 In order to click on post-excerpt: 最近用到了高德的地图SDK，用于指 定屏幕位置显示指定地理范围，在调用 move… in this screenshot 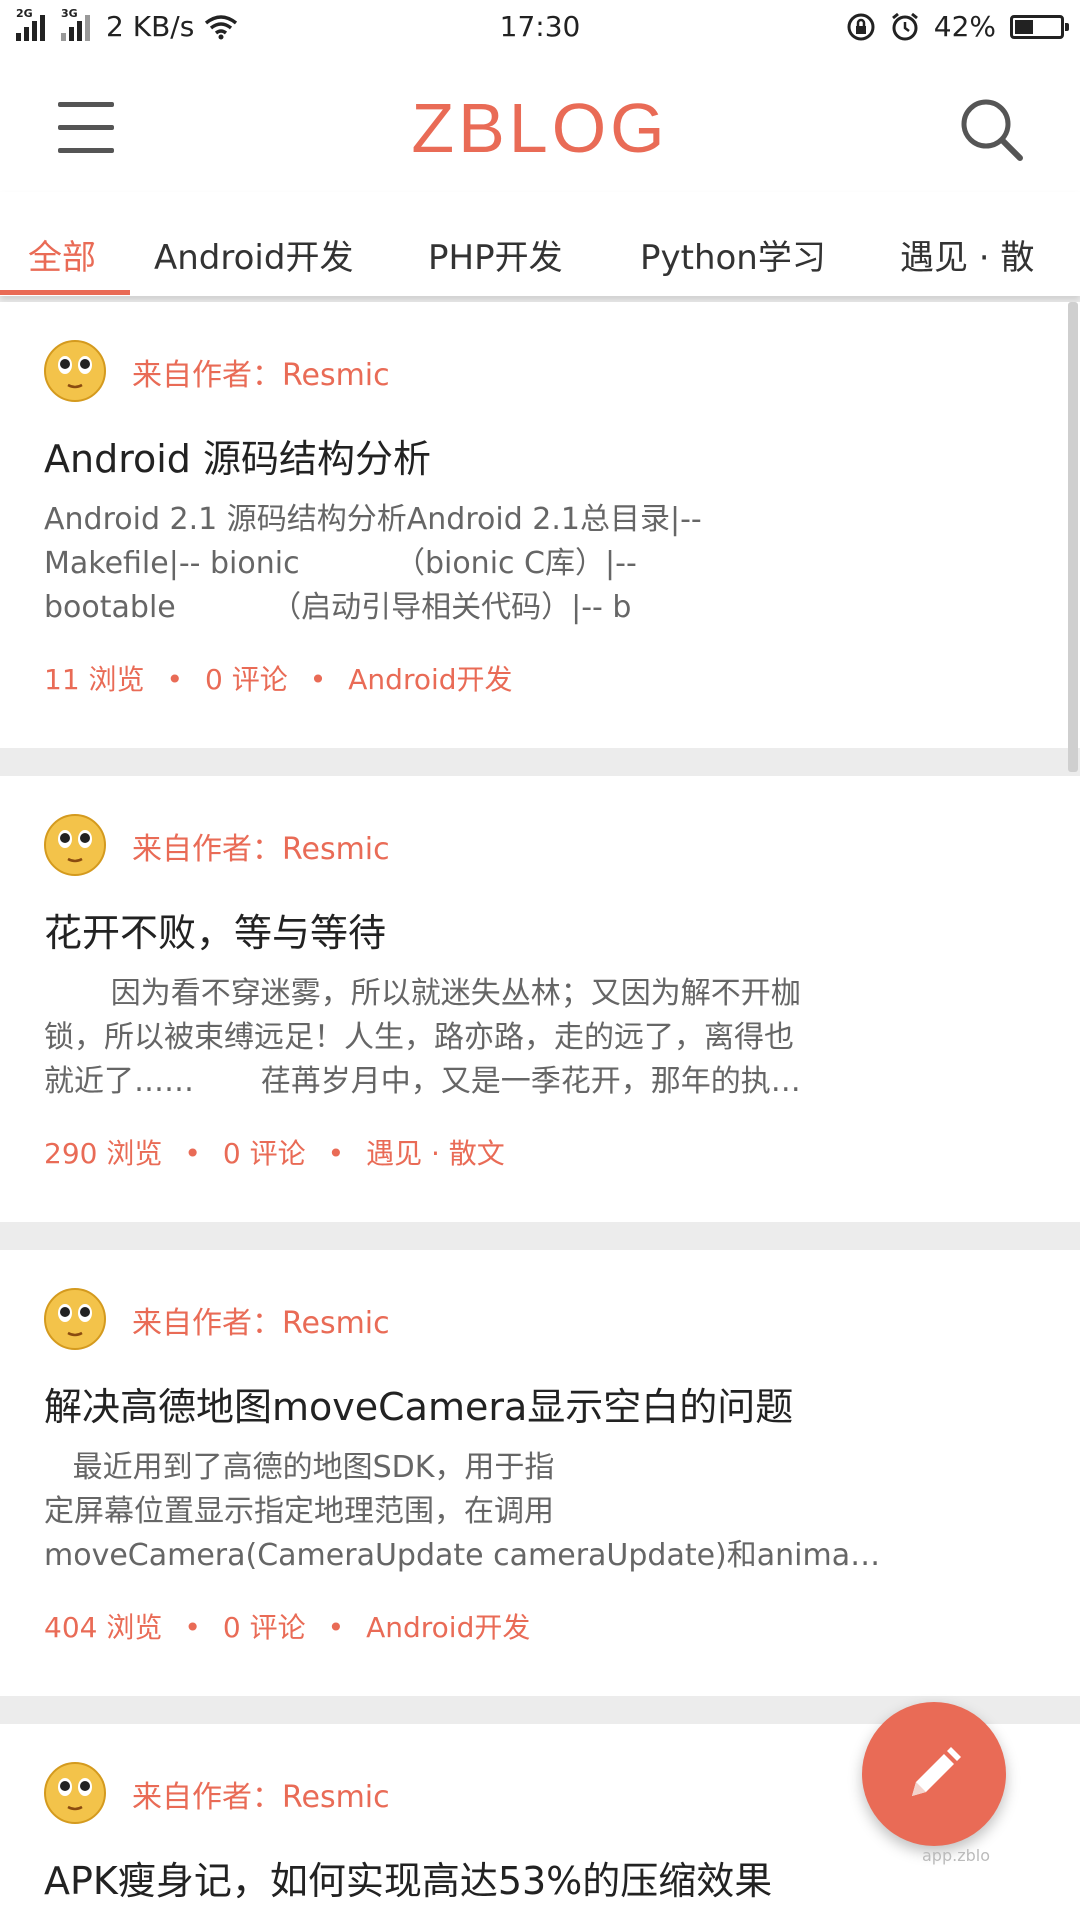, I will do `click(462, 1511)`.